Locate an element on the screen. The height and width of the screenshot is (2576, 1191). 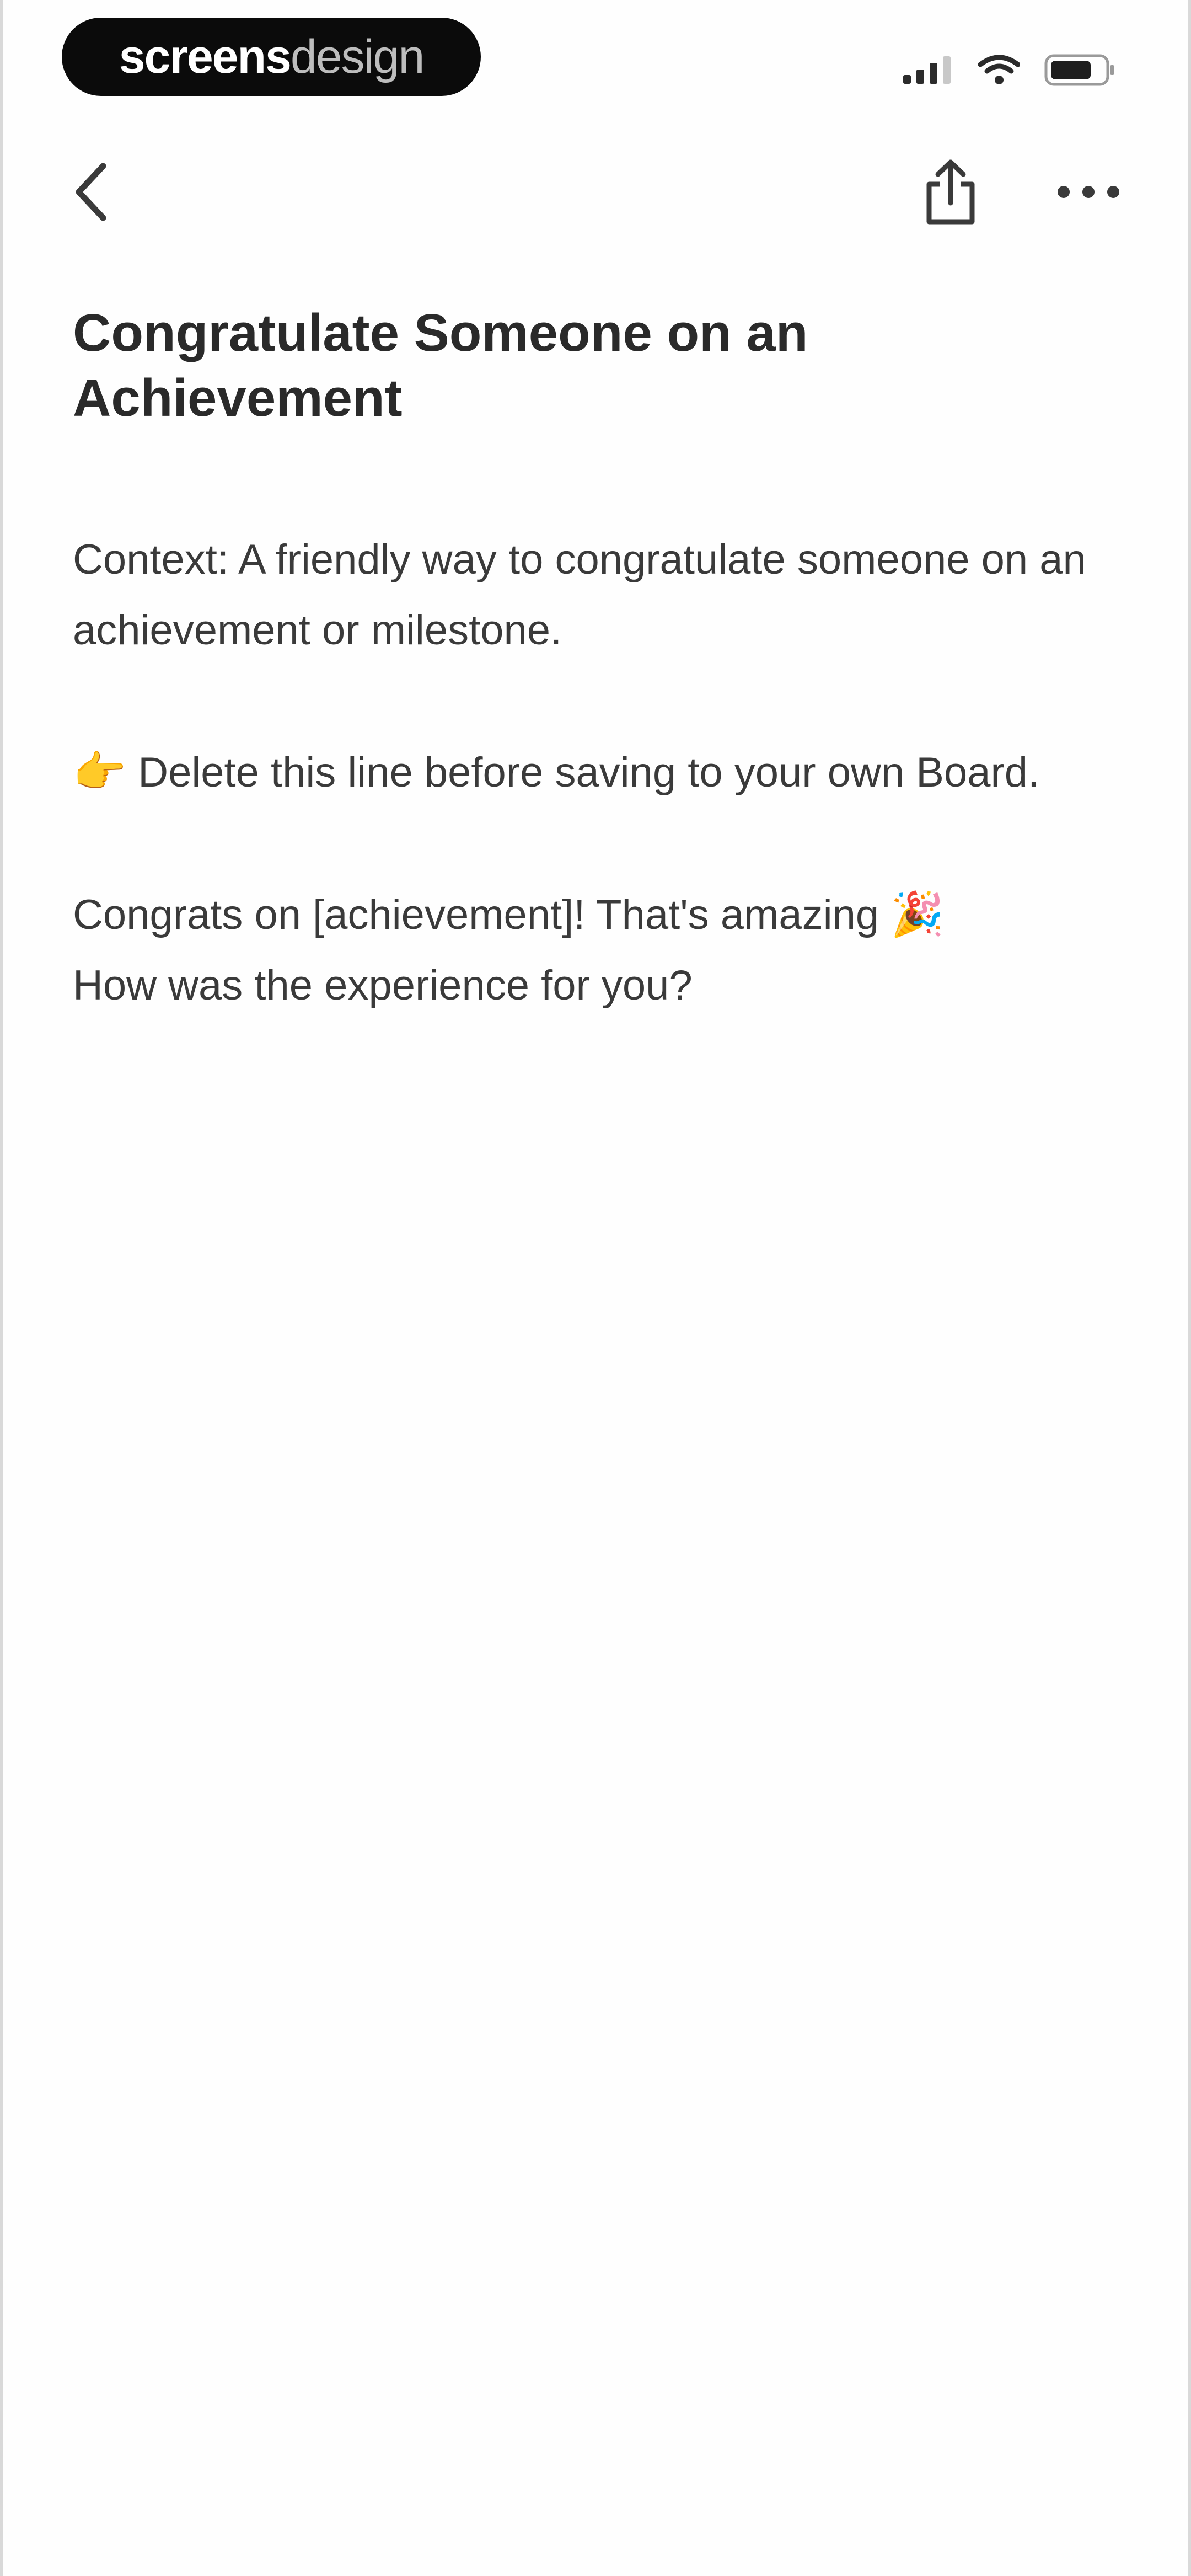
page-title: Congratulate Someone on an Achievement is located at coordinates (440, 365).